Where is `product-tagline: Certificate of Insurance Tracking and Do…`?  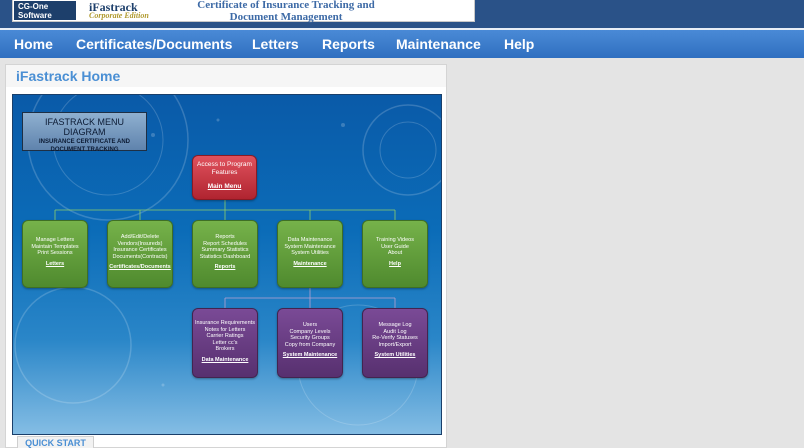 product-tagline: Certificate of Insurance Tracking and Do… is located at coordinates (286, 11).